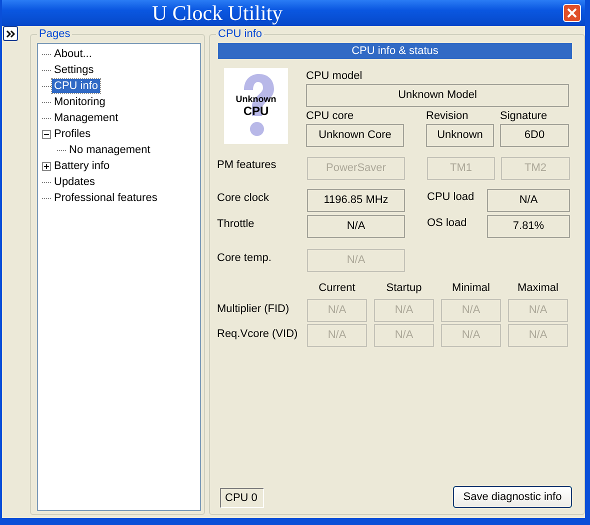  What do you see at coordinates (461, 168) in the screenshot?
I see `value-field: TM1` at bounding box center [461, 168].